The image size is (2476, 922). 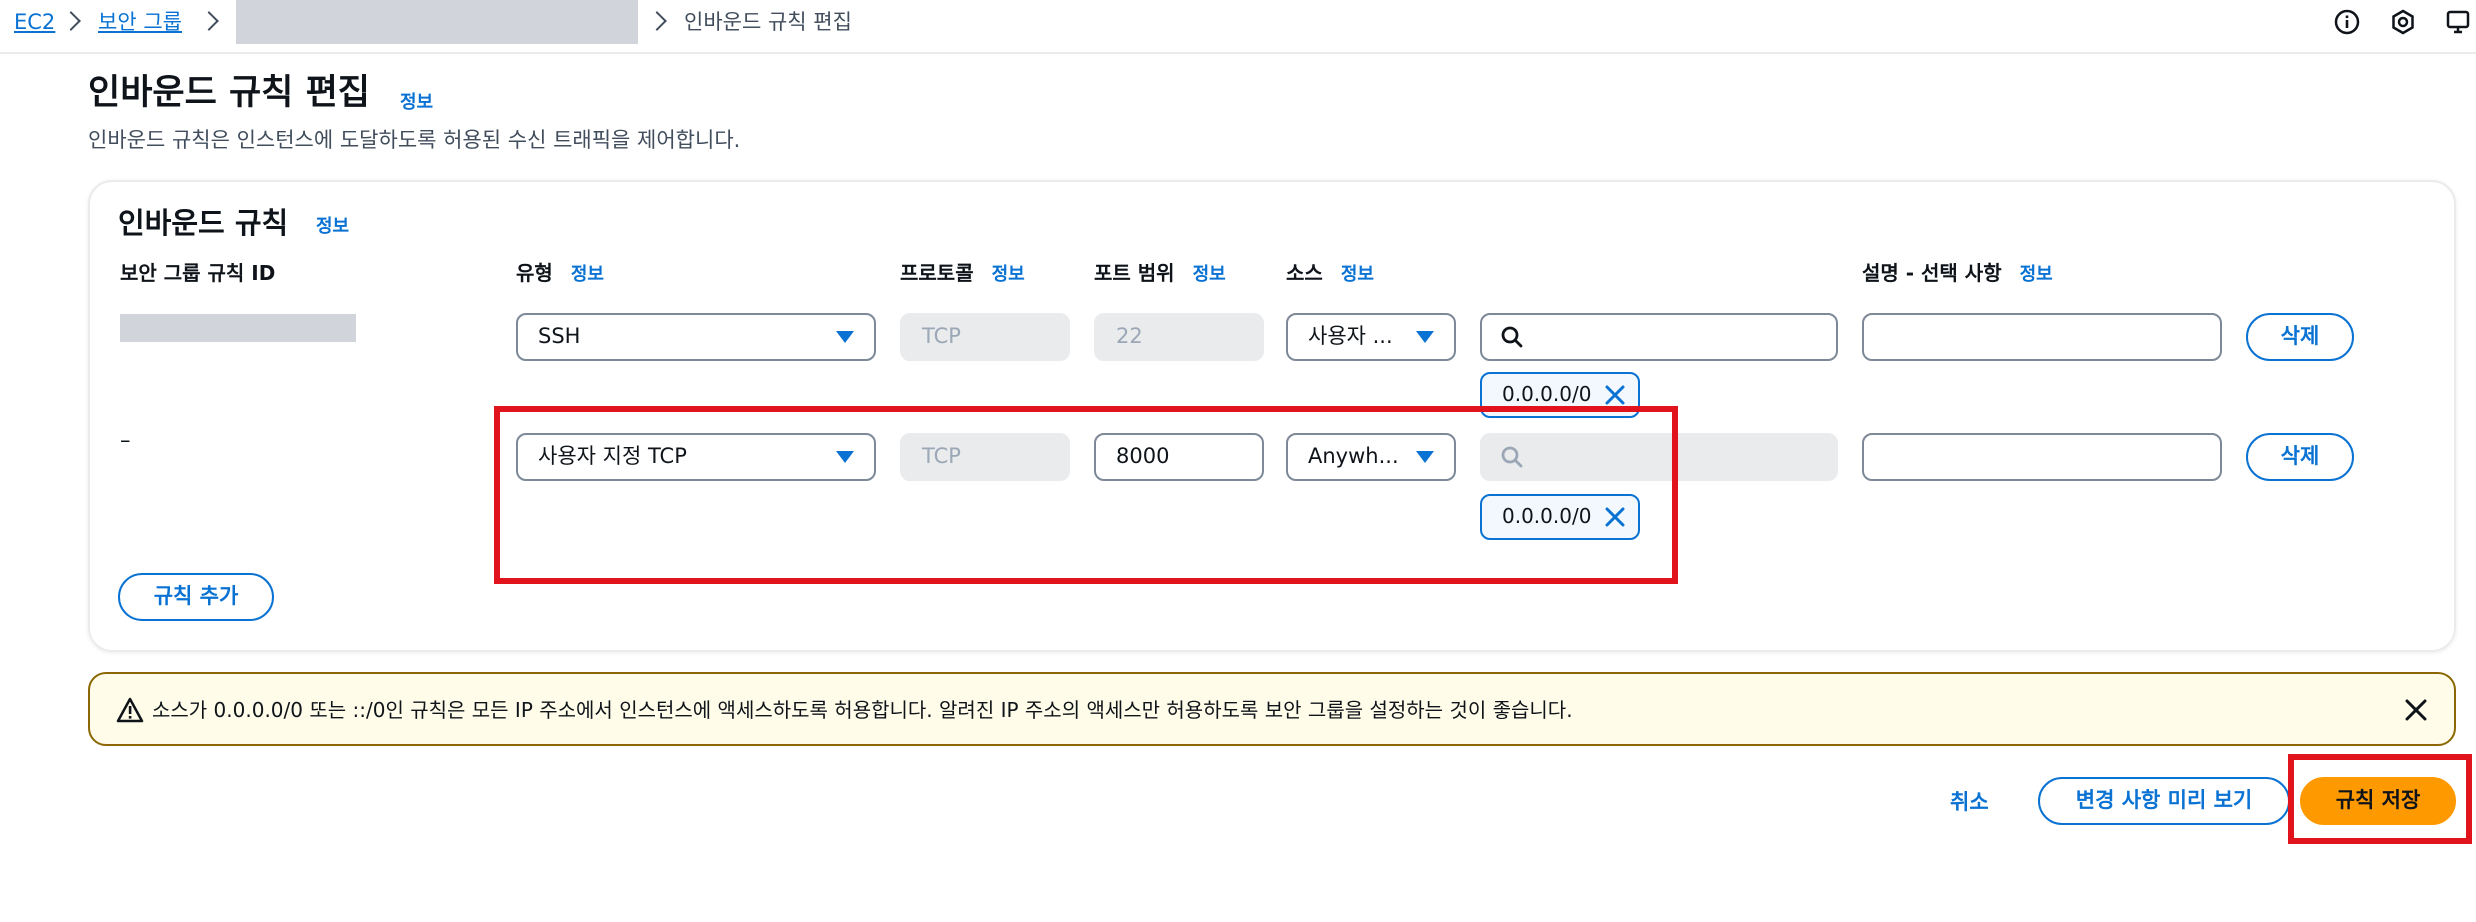 I want to click on protocol-info-link: 정보, so click(x=1008, y=274).